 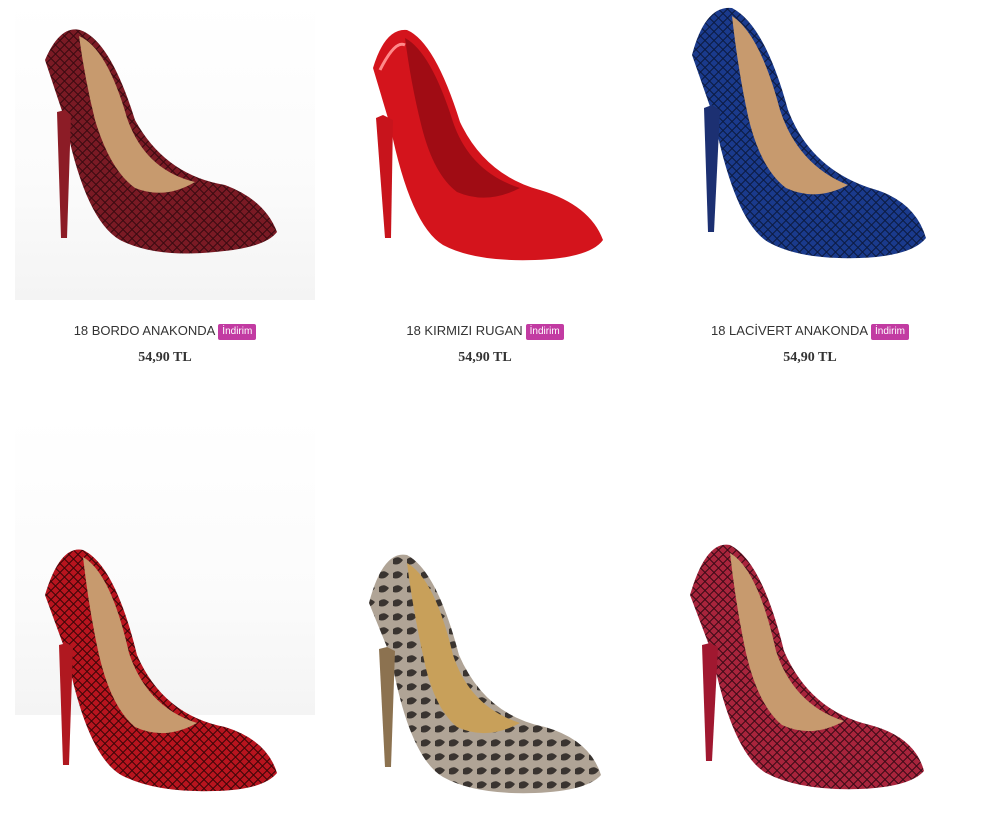 What do you see at coordinates (145, 330) in the screenshot?
I see `product-name-link: 18 BORDO ANAKONDA` at bounding box center [145, 330].